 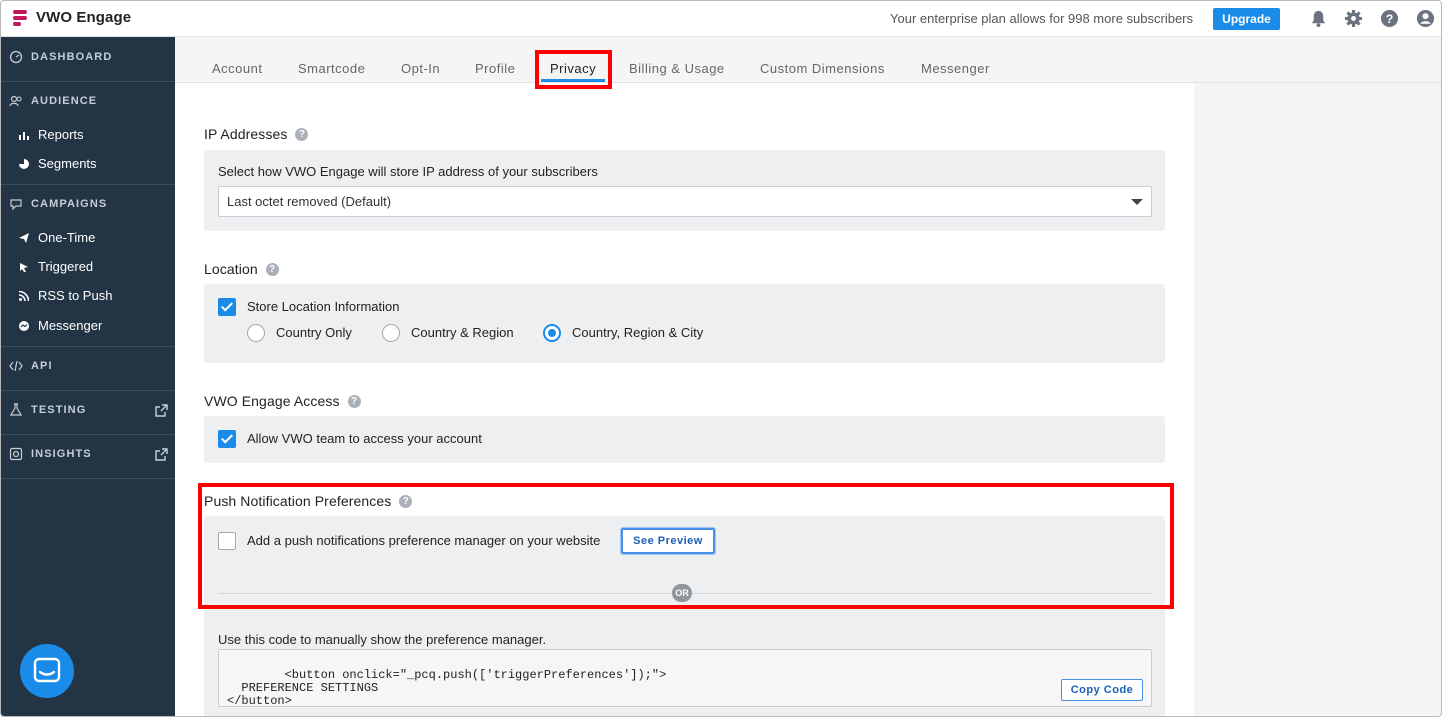 I want to click on sidebar-audience: AUDIENCE, so click(x=88, y=101).